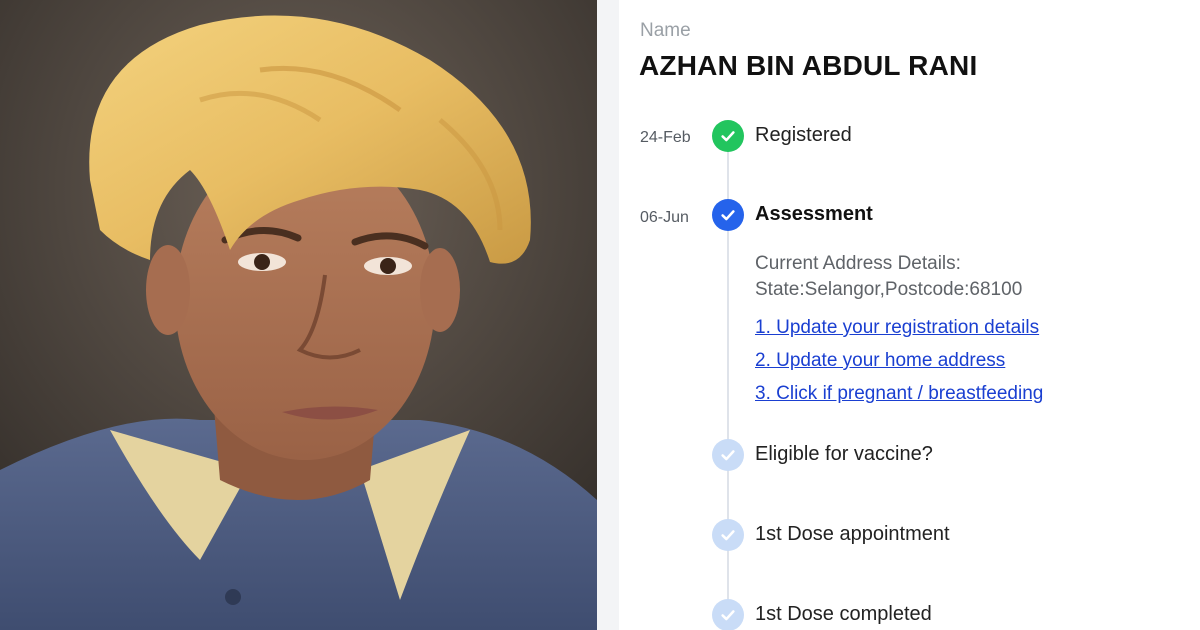  Describe the element at coordinates (814, 214) in the screenshot. I see `step-label-assessment: Assessment` at that location.